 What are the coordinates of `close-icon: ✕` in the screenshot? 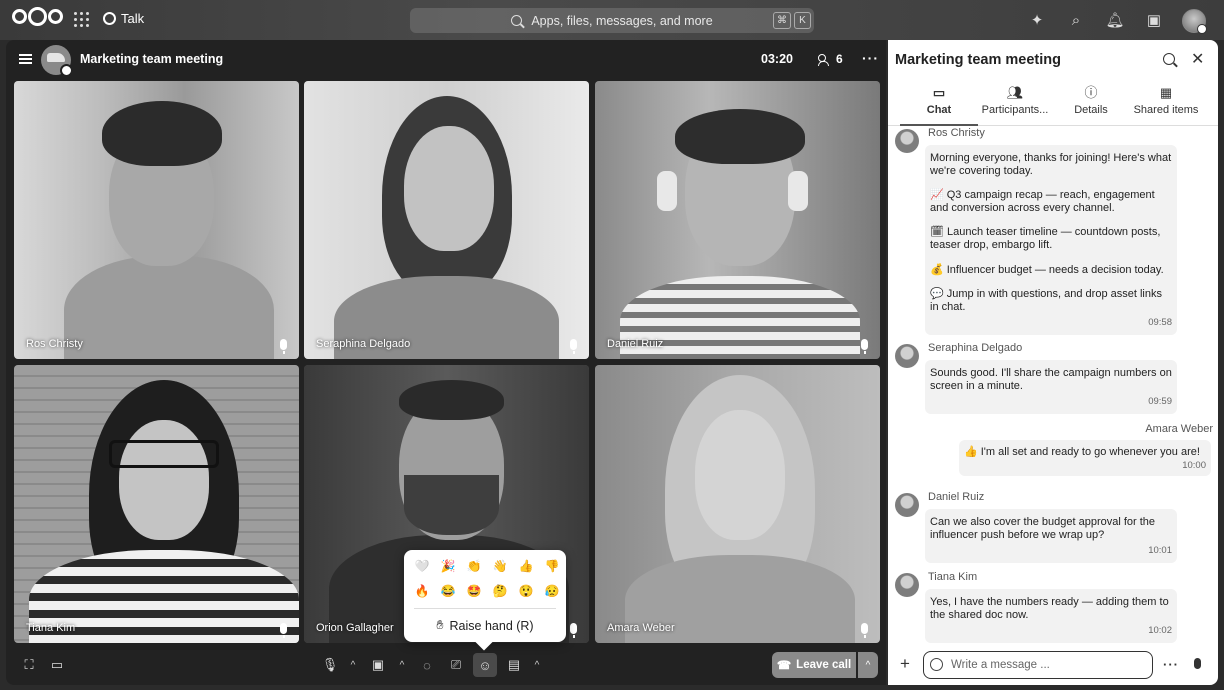 It's located at (1197, 59).